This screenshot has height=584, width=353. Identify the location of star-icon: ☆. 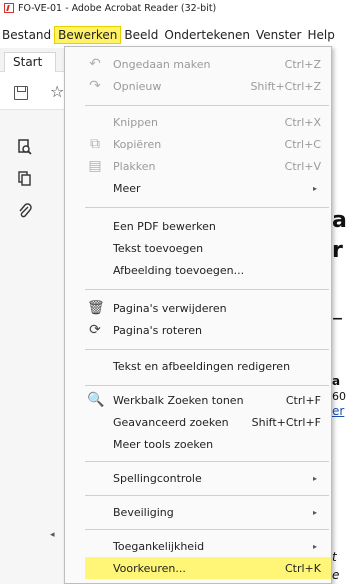
(57, 91).